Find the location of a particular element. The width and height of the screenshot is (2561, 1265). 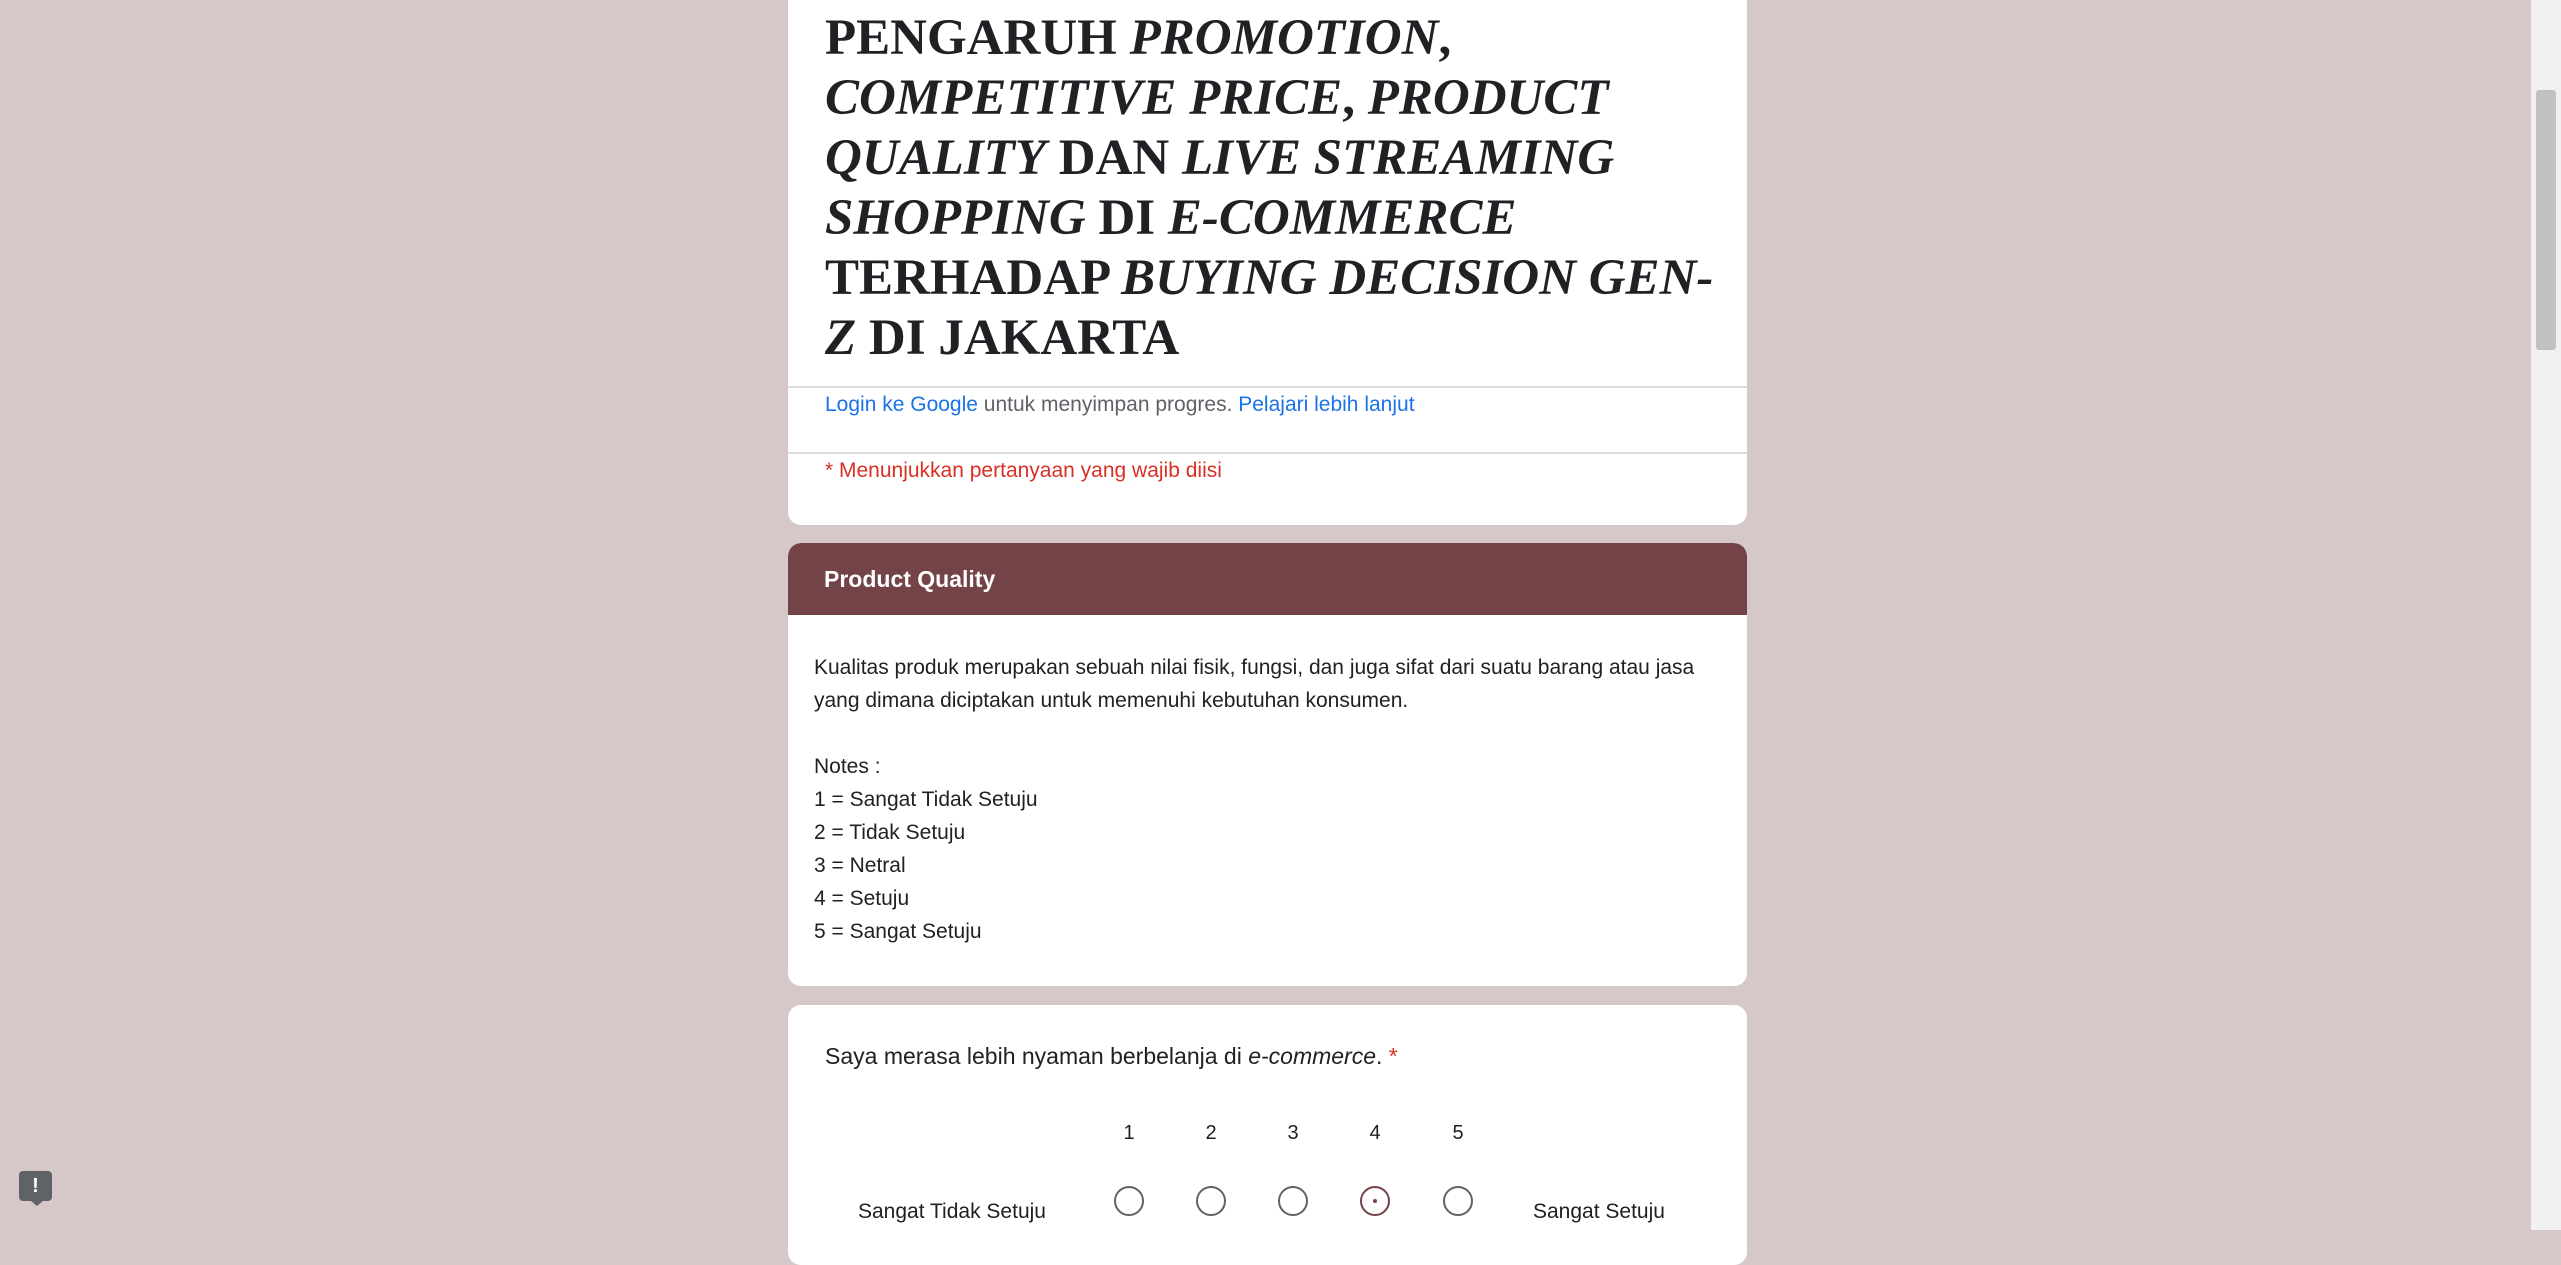

section-header: Product Quality is located at coordinates (1267, 579).